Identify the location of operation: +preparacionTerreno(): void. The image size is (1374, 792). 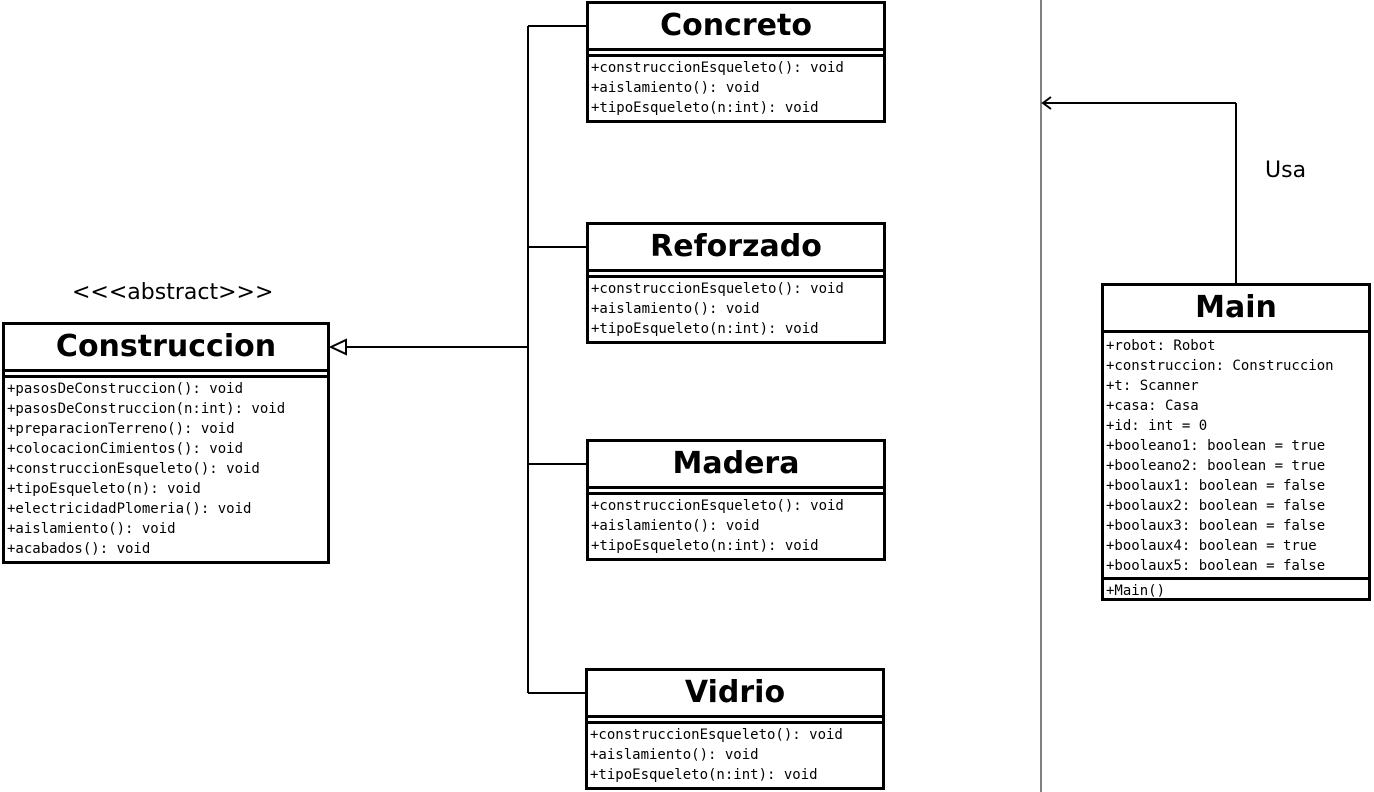
(121, 429).